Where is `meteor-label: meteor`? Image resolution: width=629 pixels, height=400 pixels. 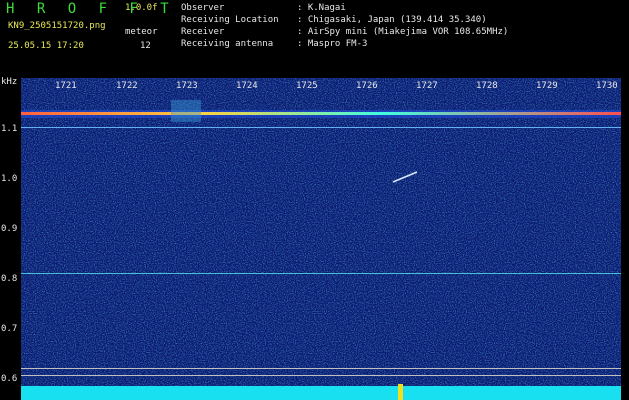
meteor-label: meteor is located at coordinates (141, 32).